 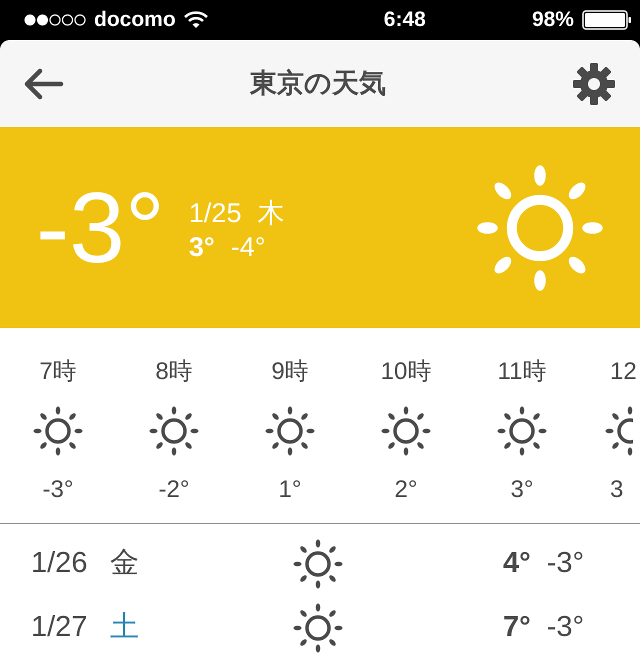 What do you see at coordinates (196, 20) in the screenshot?
I see `wifi-icon` at bounding box center [196, 20].